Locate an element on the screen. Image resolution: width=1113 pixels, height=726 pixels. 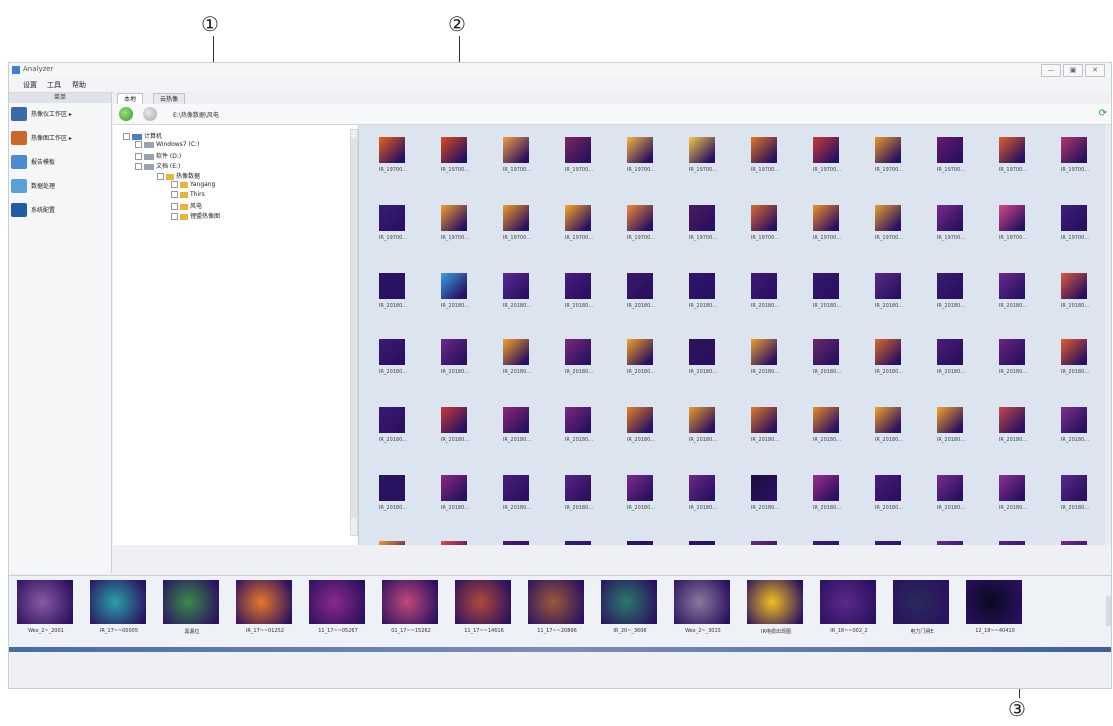
tree-item-lithium: 锂盟热像图 is located at coordinates (195, 215).